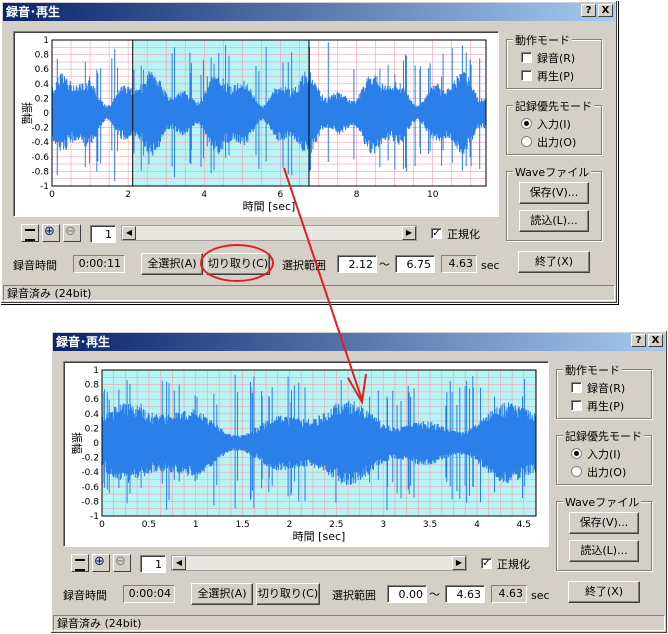  I want to click on zoom-in-icon: ⊕, so click(49, 231).